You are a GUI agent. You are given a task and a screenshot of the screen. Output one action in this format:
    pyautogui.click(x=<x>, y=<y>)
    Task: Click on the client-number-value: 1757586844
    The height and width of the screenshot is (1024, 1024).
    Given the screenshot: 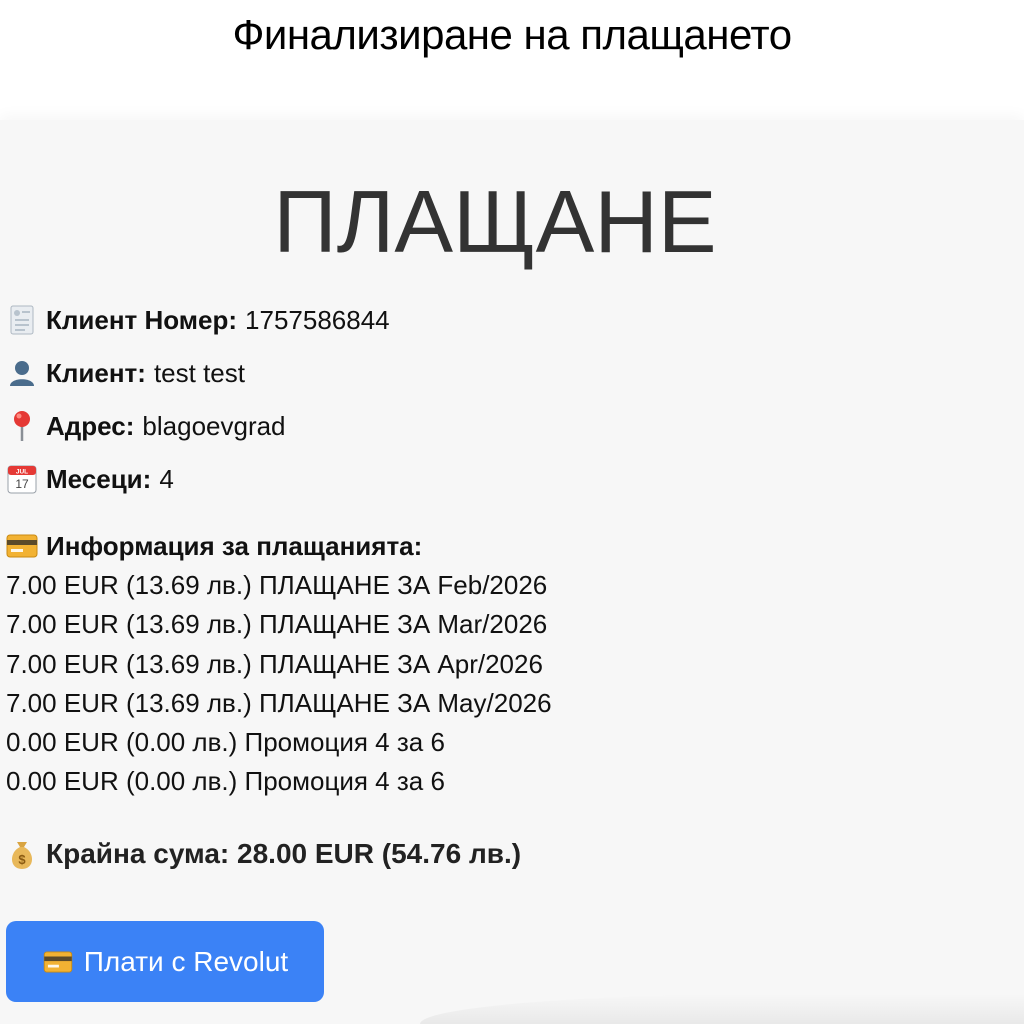 What is the action you would take?
    pyautogui.click(x=317, y=320)
    